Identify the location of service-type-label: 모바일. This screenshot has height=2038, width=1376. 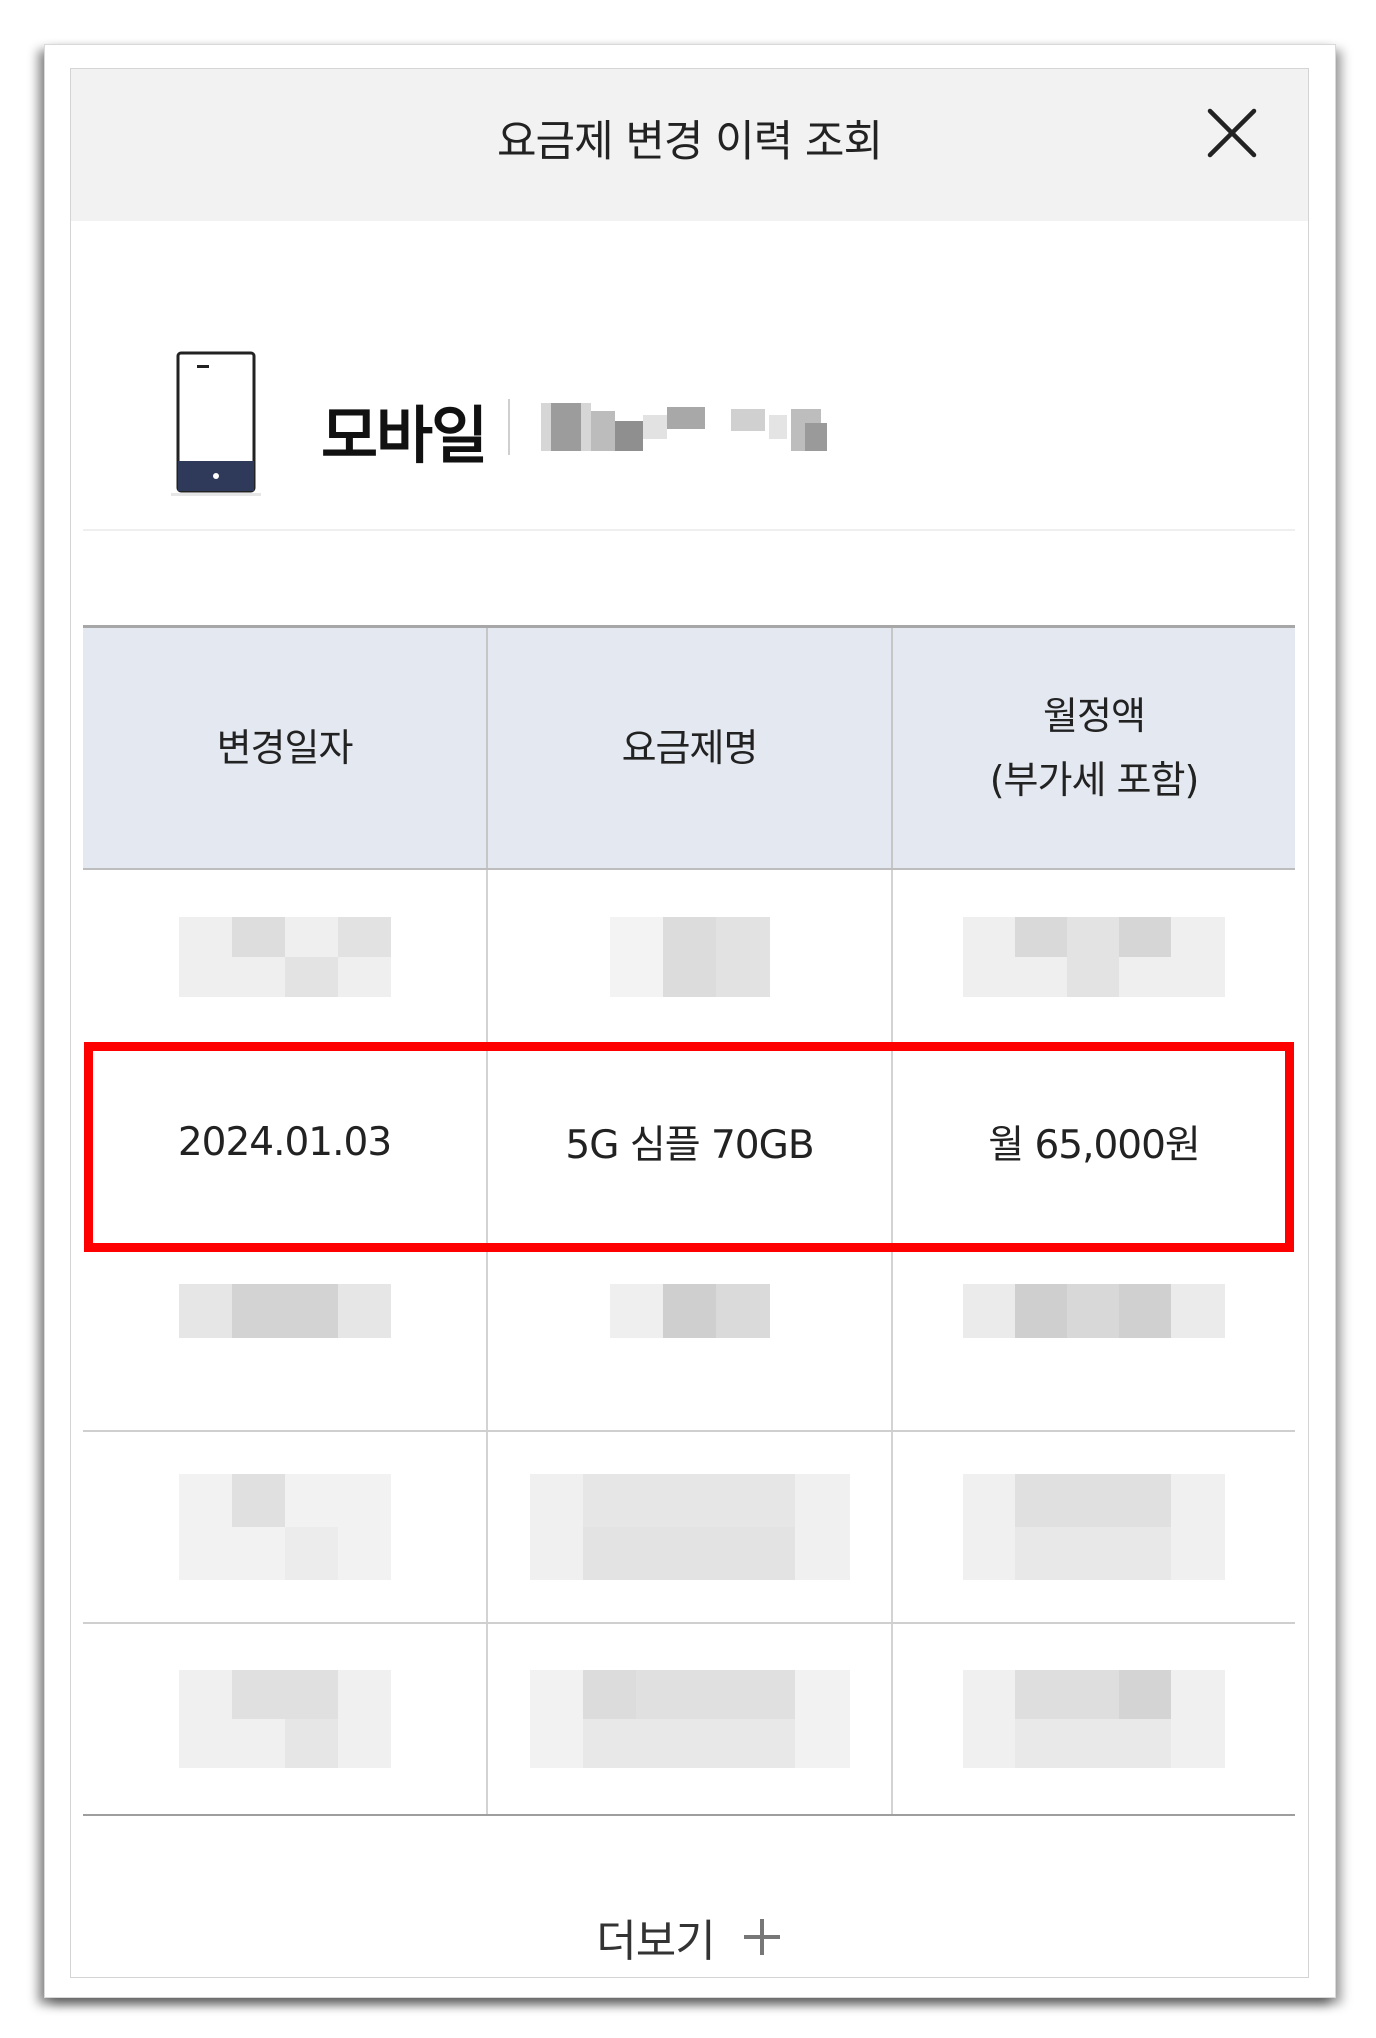
(404, 435).